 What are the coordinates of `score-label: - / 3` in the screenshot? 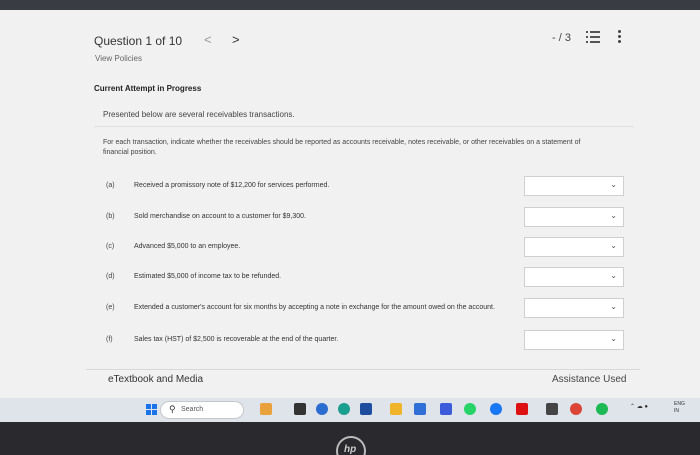 It's located at (561, 38).